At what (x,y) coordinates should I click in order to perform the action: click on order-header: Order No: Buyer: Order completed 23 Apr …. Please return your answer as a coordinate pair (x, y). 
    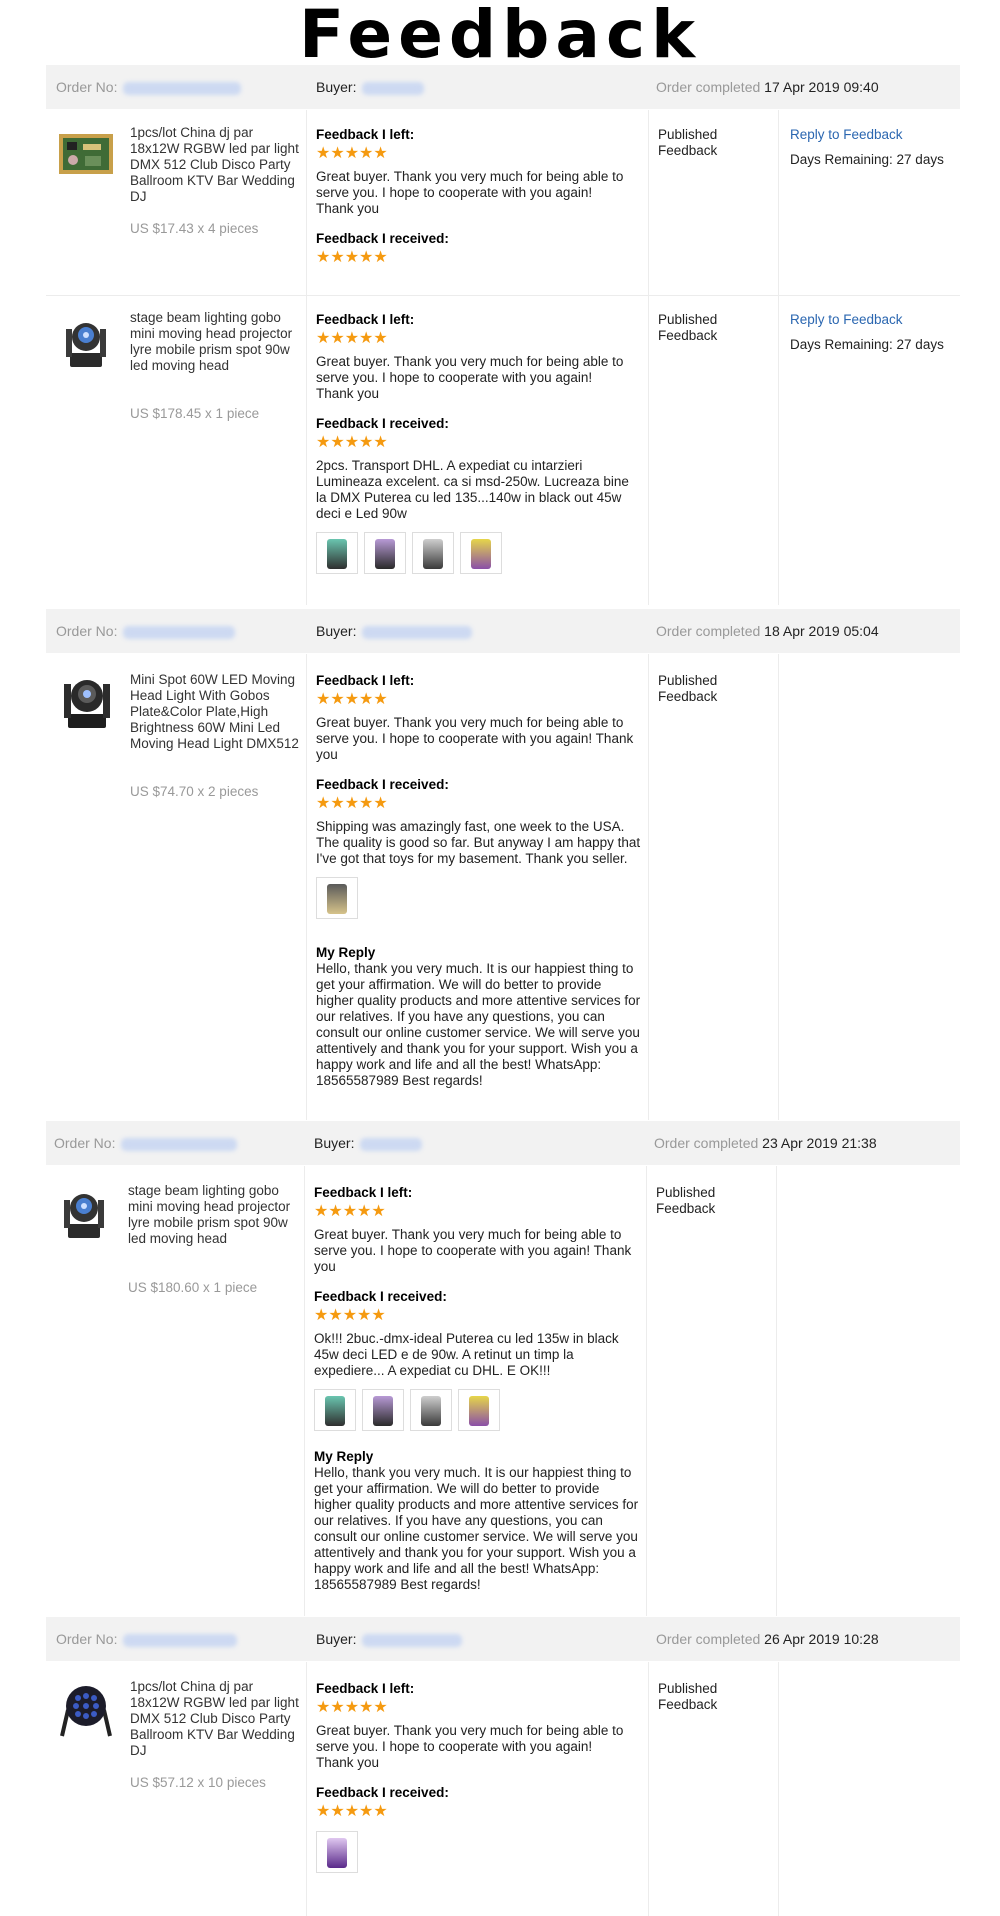
    Looking at the image, I should click on (503, 1143).